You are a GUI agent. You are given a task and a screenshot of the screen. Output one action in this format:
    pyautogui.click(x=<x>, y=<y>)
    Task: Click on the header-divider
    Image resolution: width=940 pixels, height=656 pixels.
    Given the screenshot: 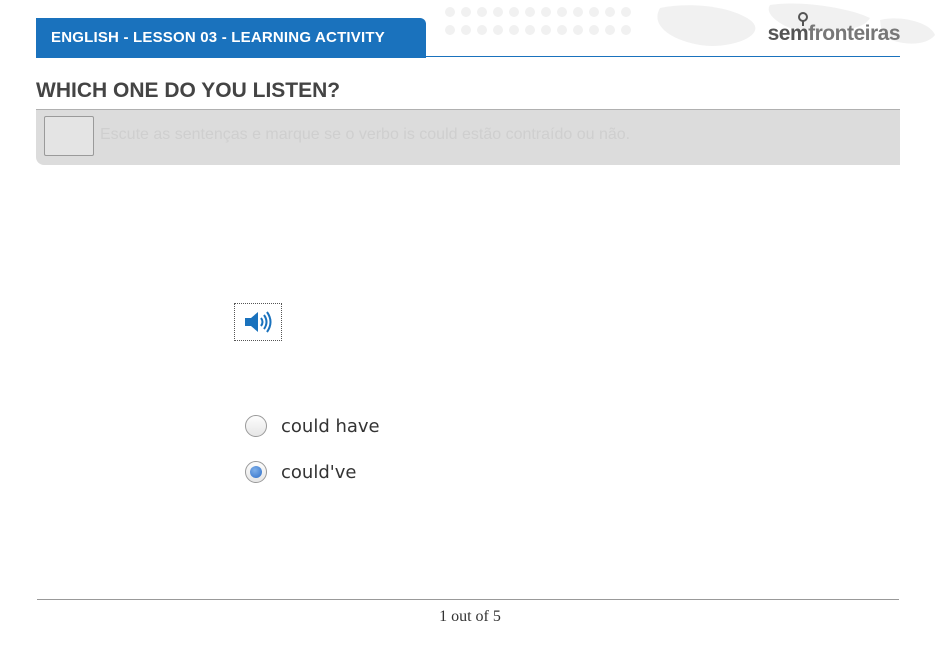 What is the action you would take?
    pyautogui.click(x=663, y=56)
    